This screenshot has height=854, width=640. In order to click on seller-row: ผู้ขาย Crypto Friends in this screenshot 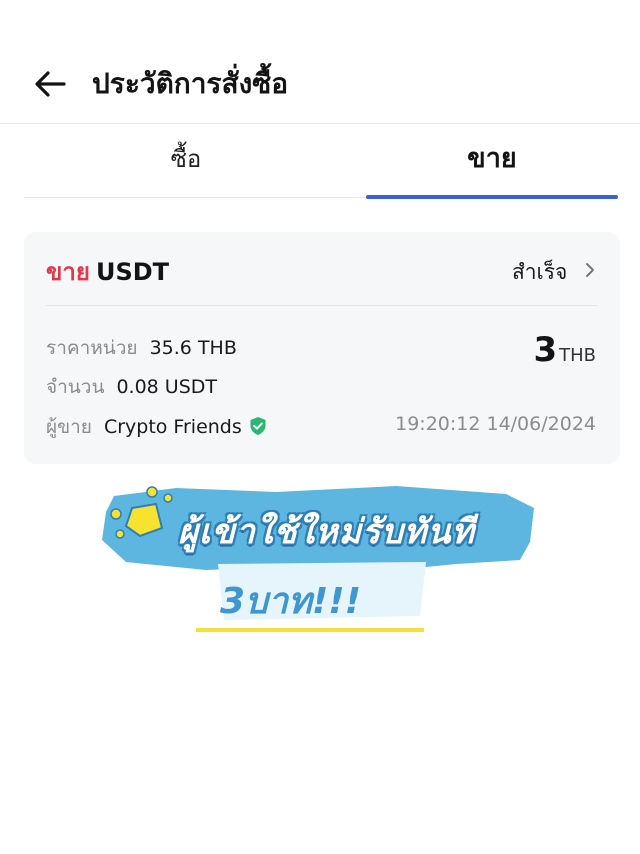, I will do `click(157, 427)`.